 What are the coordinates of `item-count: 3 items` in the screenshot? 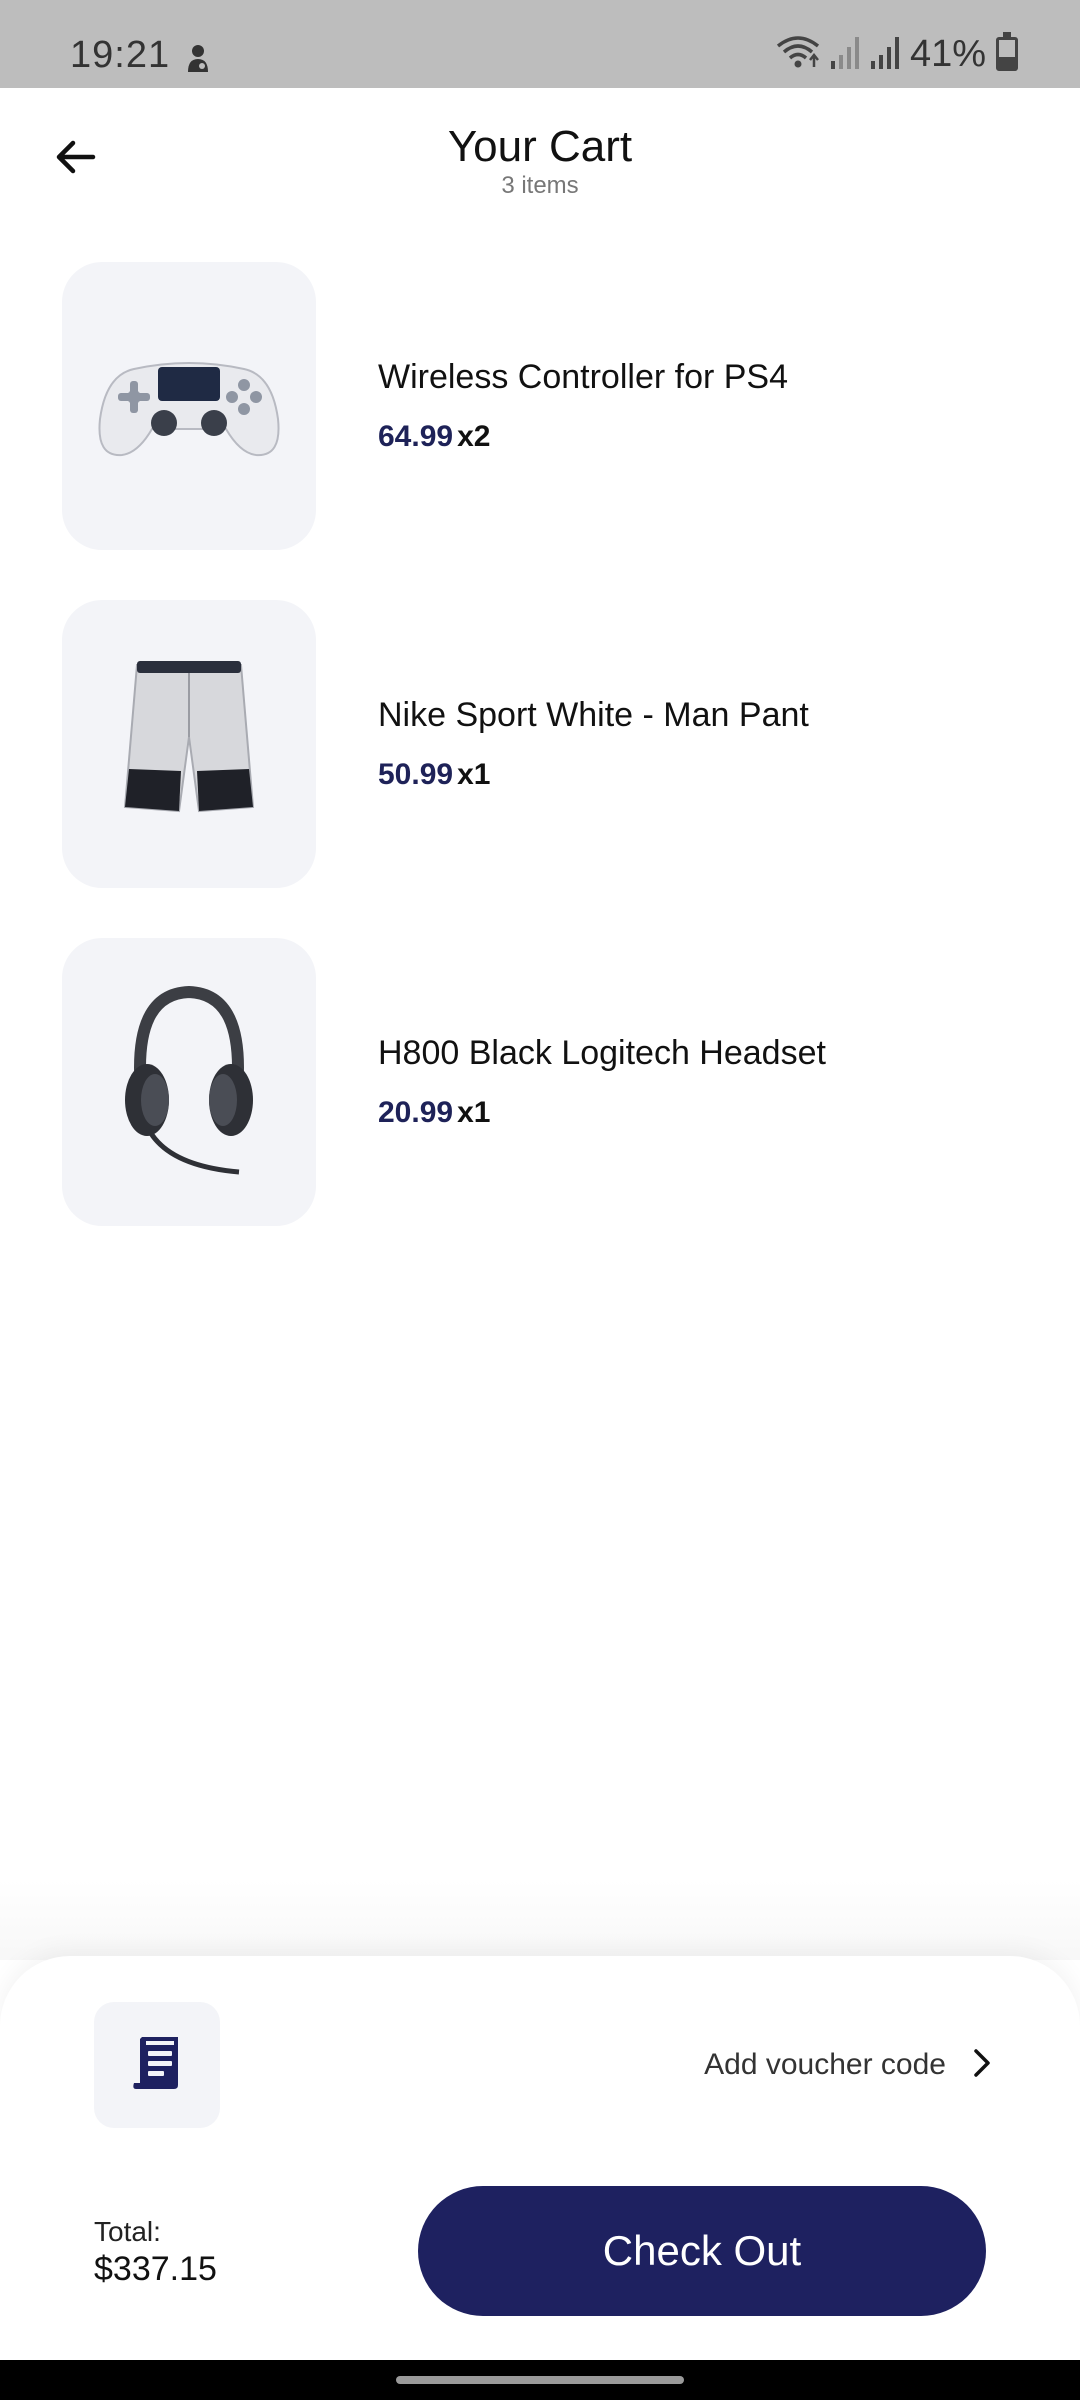 It's located at (540, 185).